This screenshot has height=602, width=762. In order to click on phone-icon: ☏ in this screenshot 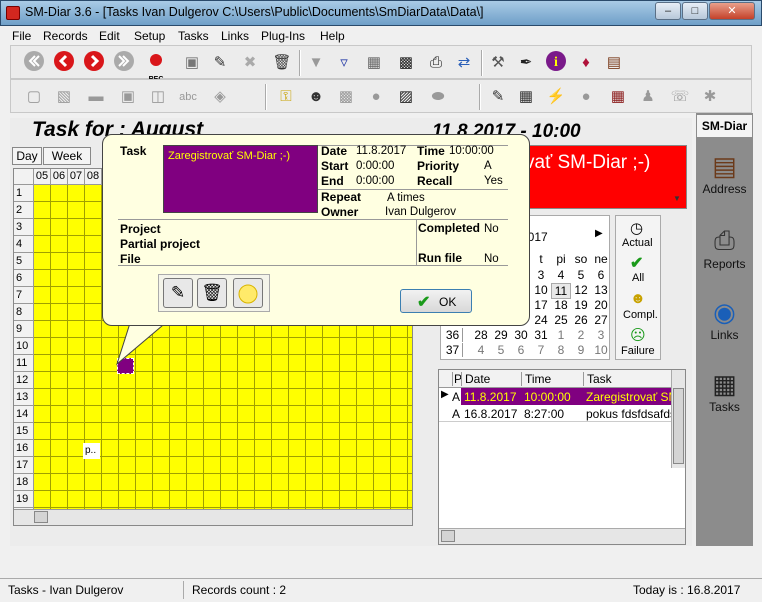, I will do `click(680, 97)`.